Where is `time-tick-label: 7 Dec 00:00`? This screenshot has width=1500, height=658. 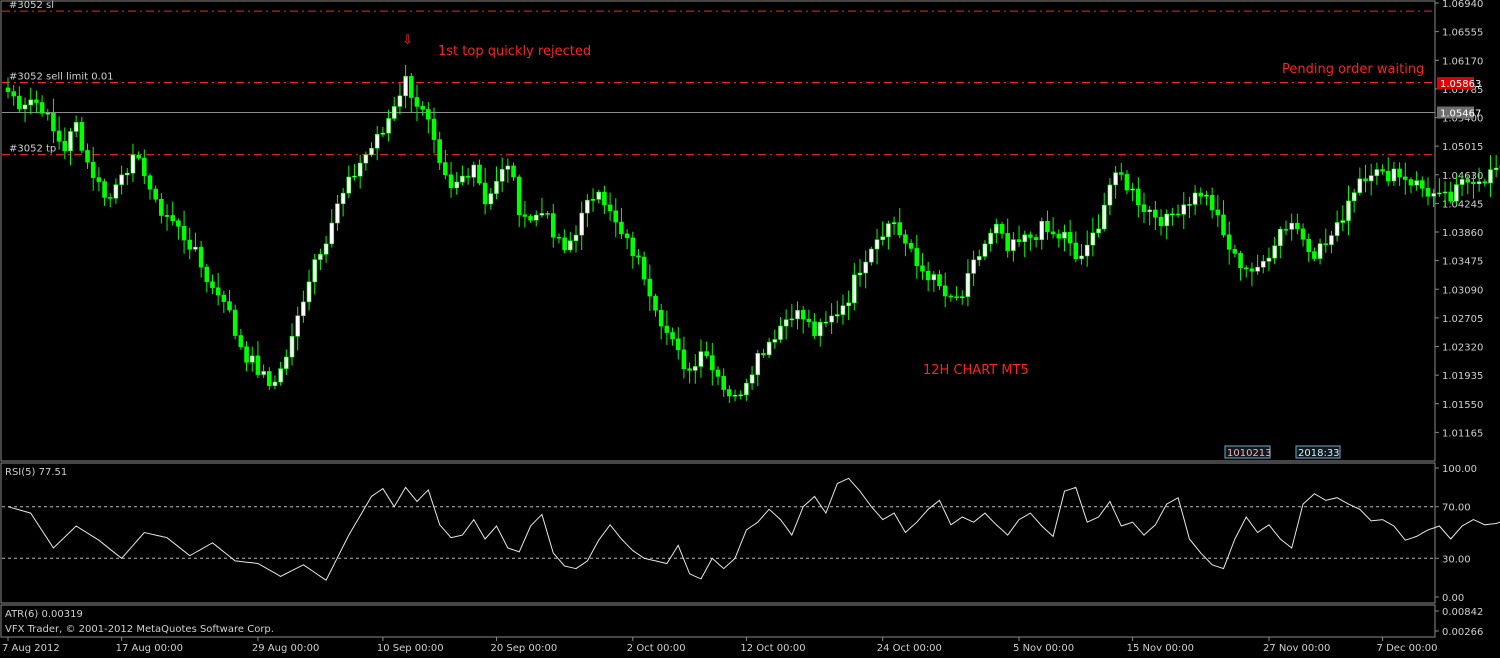 time-tick-label: 7 Dec 00:00 is located at coordinates (1407, 648).